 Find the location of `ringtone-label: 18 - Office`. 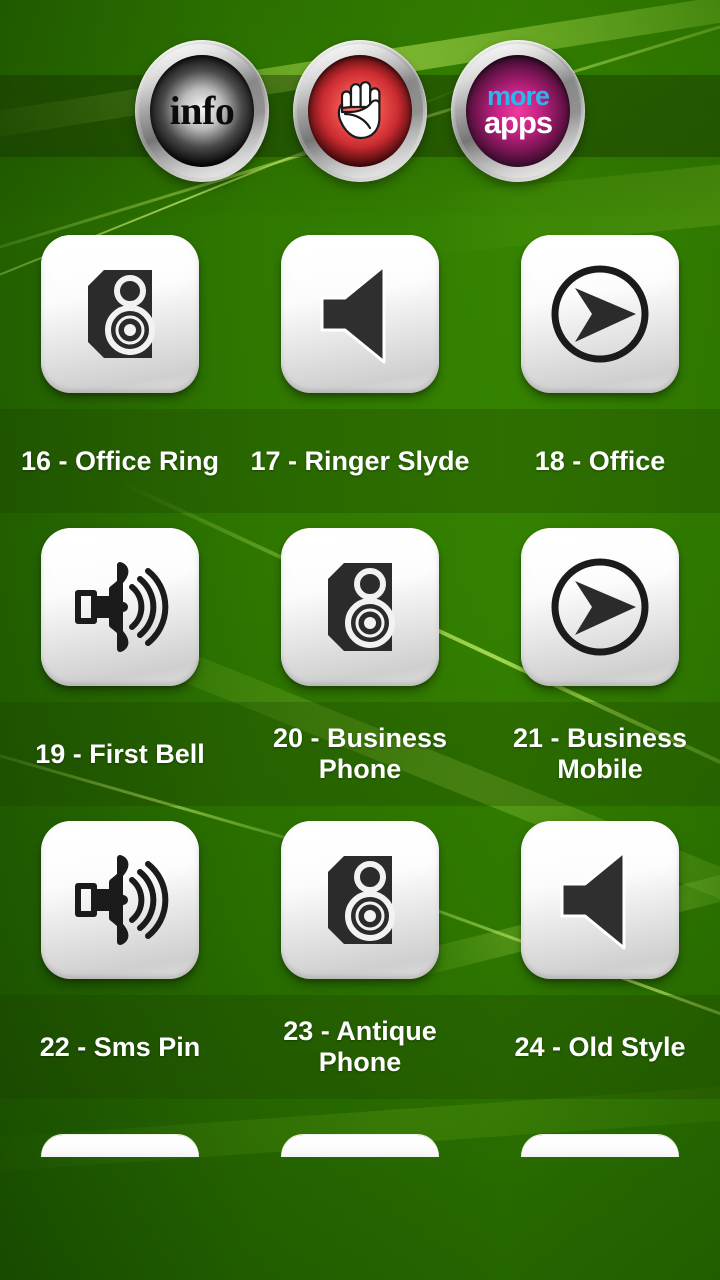

ringtone-label: 18 - Office is located at coordinates (600, 461).